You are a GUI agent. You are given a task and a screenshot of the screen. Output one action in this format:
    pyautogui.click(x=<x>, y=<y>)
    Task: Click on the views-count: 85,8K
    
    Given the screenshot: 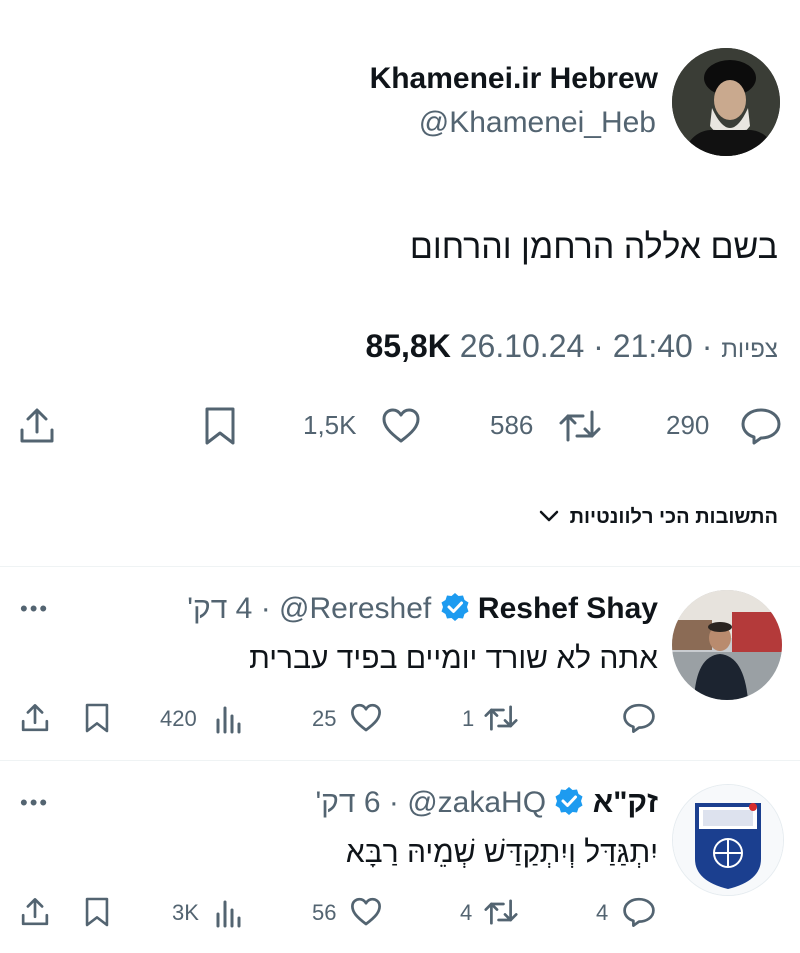 What is the action you would take?
    pyautogui.click(x=408, y=346)
    